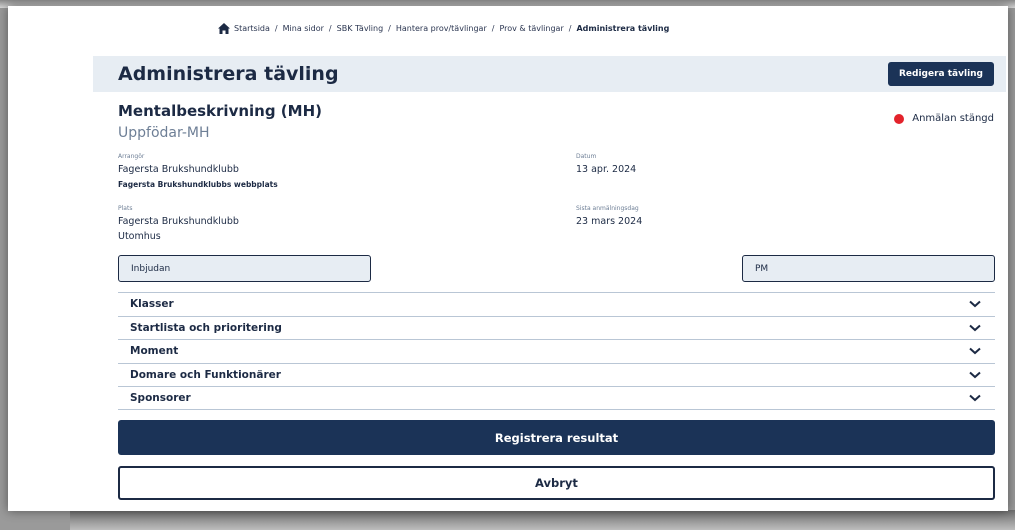 The height and width of the screenshot is (530, 1015). Describe the element at coordinates (556, 398) in the screenshot. I see `accordion-item-sponsorer: Sponsorer` at that location.